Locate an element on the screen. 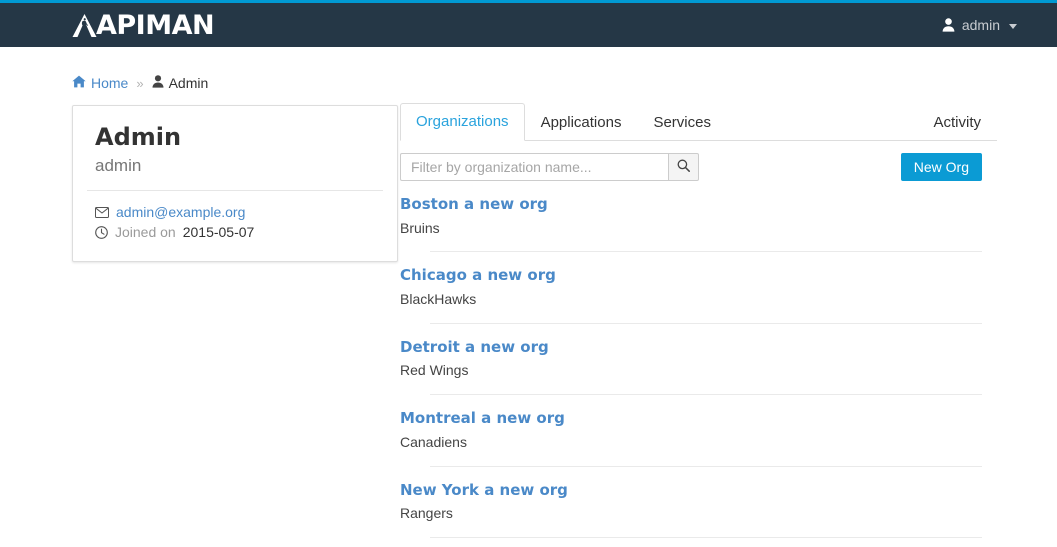 The image size is (1057, 547). chevron-down-icon is located at coordinates (1013, 26).